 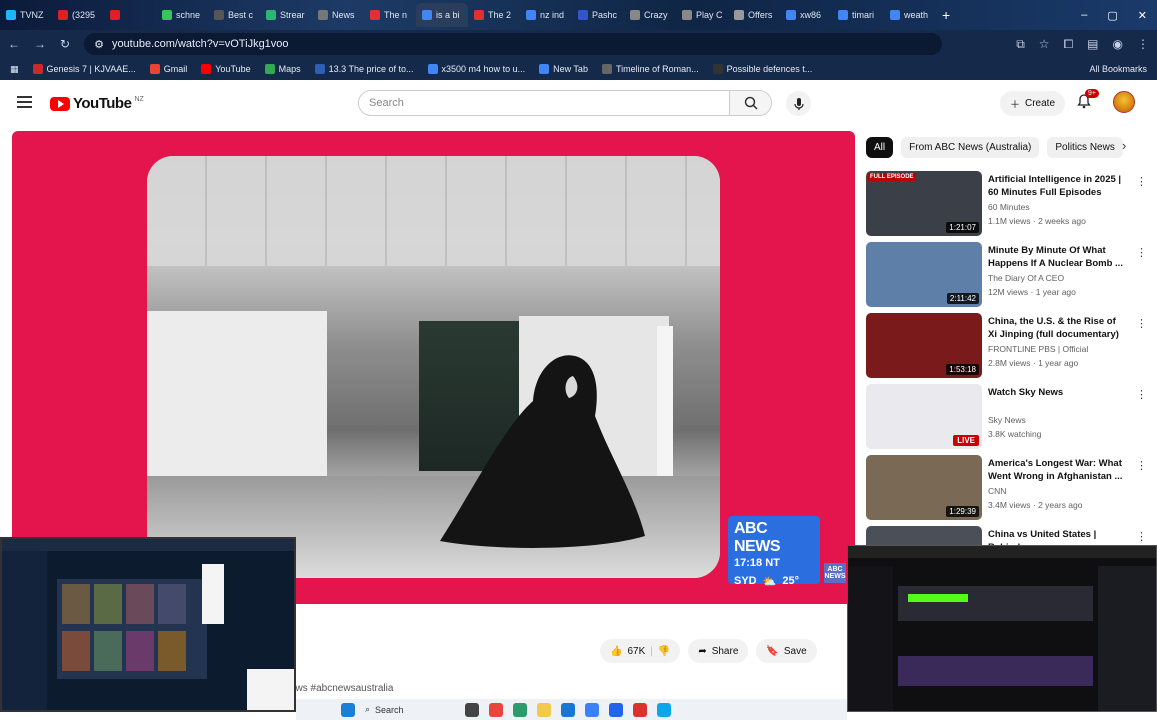 What do you see at coordinates (924, 487) in the screenshot?
I see `video-thumbnail: 1:29:39` at bounding box center [924, 487].